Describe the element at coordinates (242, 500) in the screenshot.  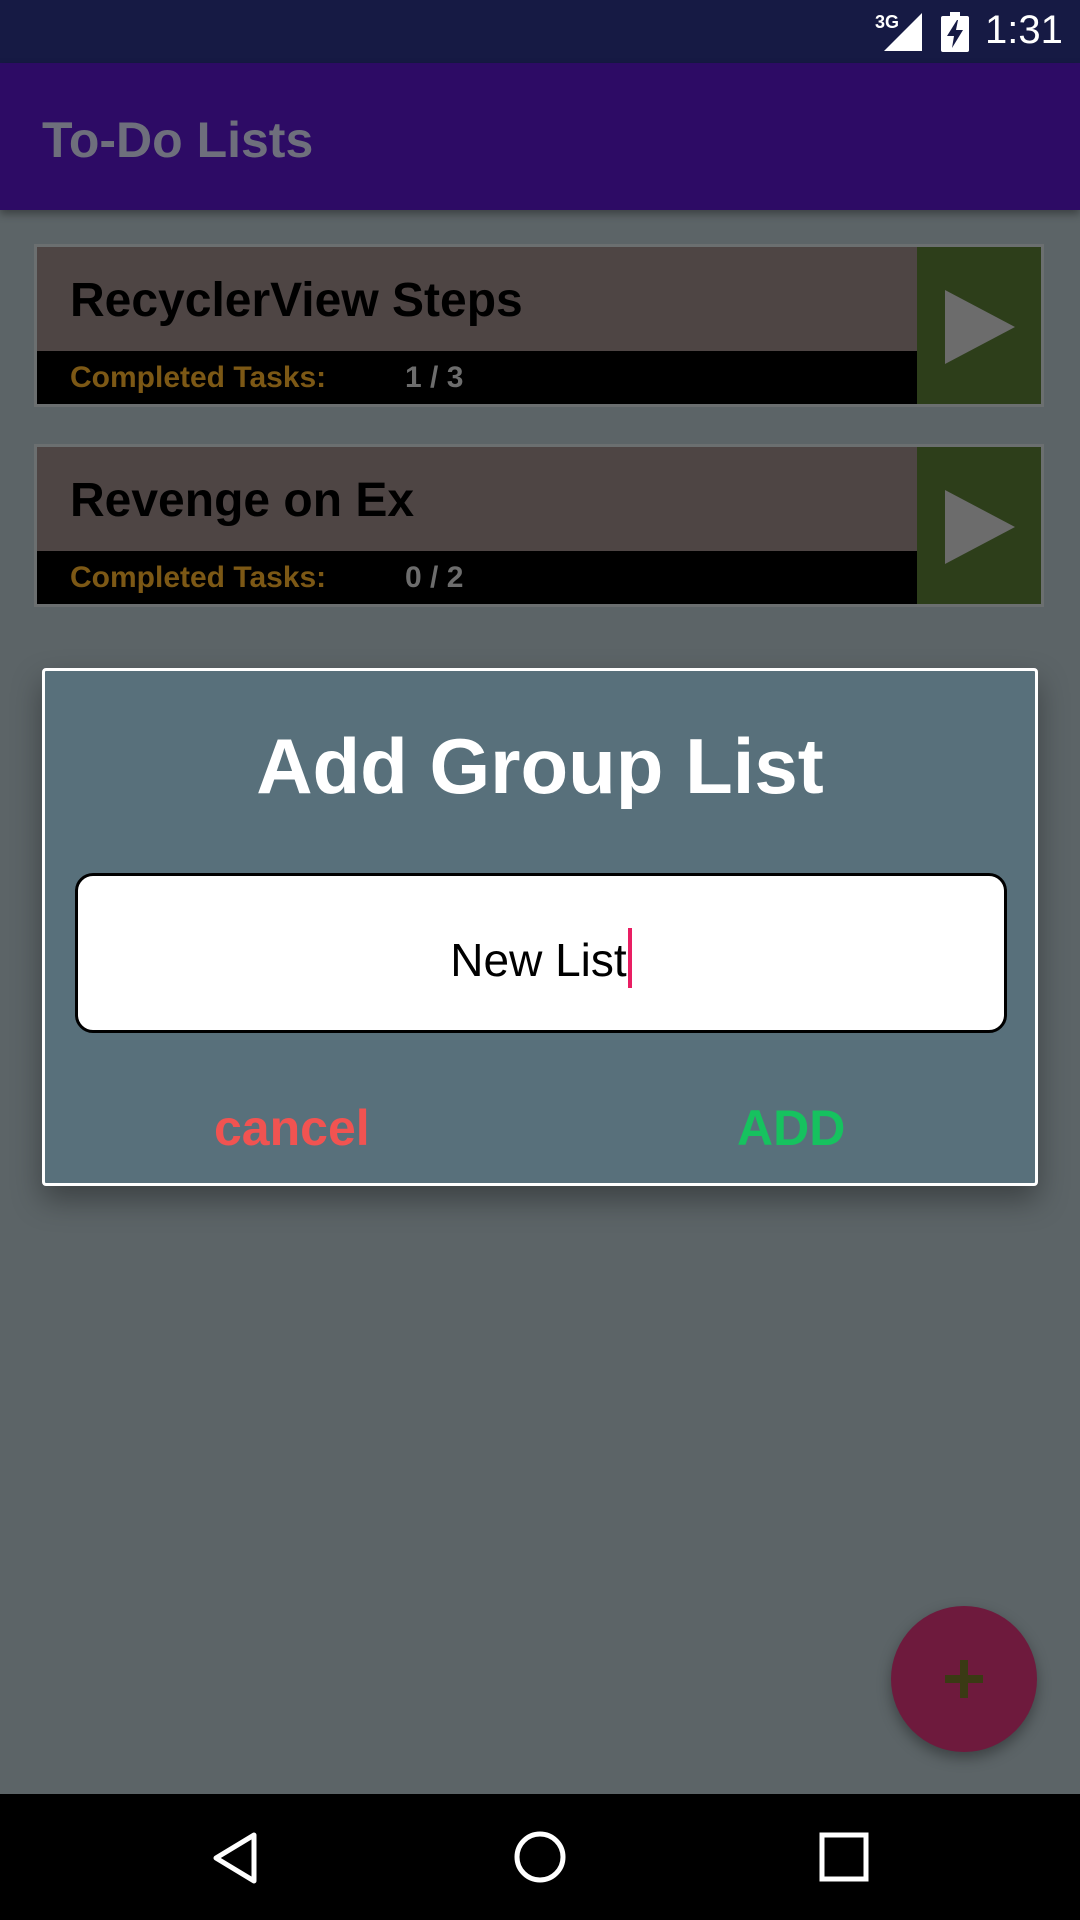
I see `list-title: Revenge on Ex` at that location.